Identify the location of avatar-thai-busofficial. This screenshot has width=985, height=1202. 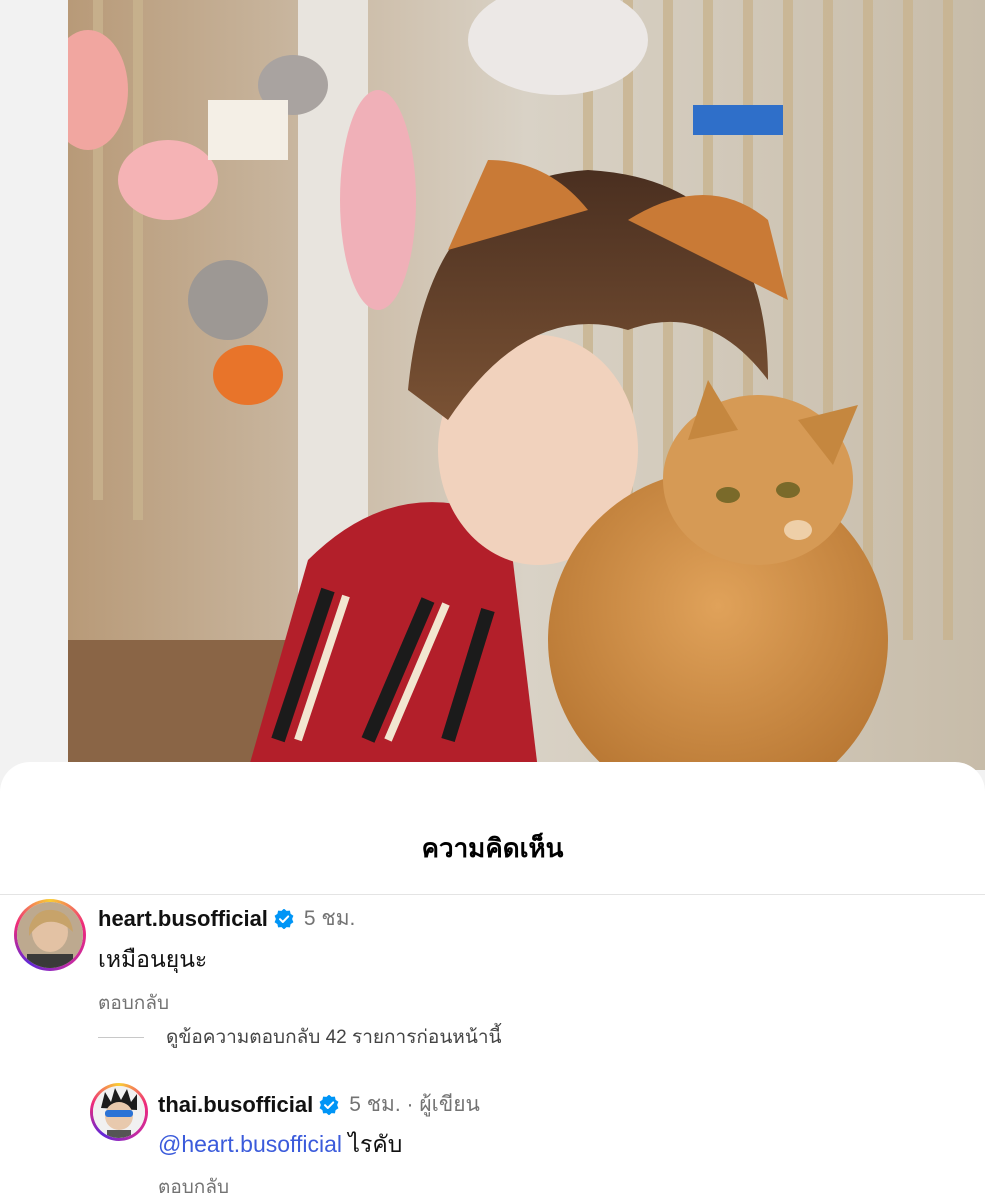
(119, 1112).